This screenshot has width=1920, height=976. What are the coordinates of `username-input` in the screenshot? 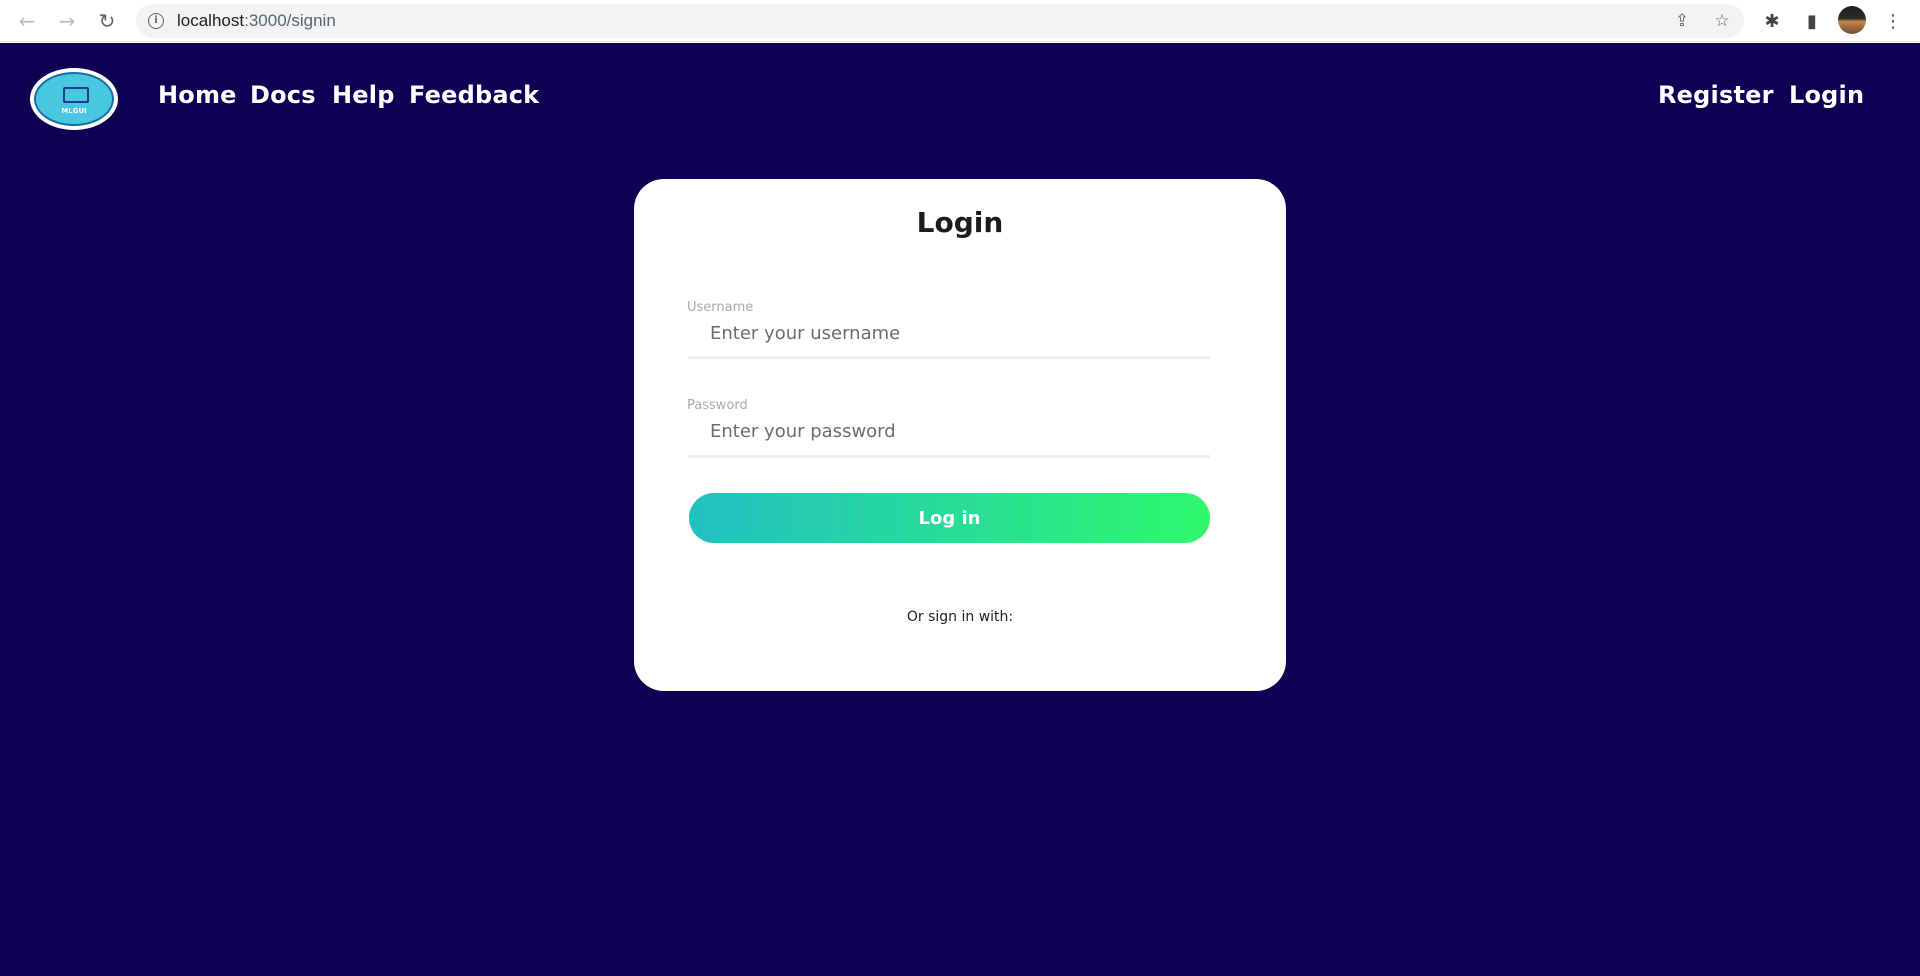 It's located at (949, 333).